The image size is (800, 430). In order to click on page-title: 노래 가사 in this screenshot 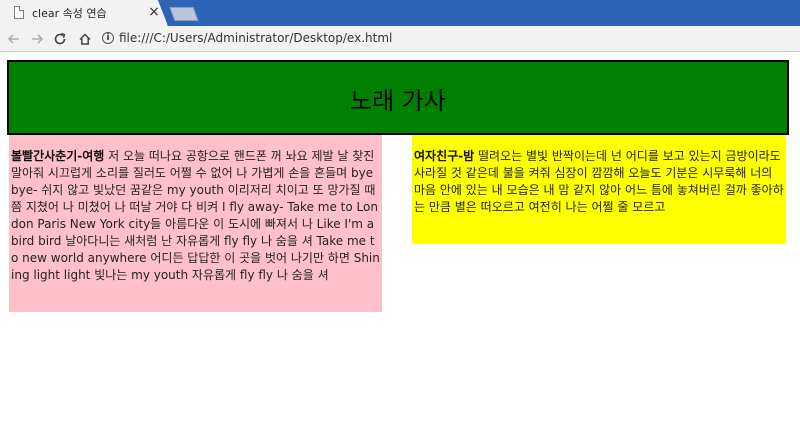, I will do `click(398, 101)`.